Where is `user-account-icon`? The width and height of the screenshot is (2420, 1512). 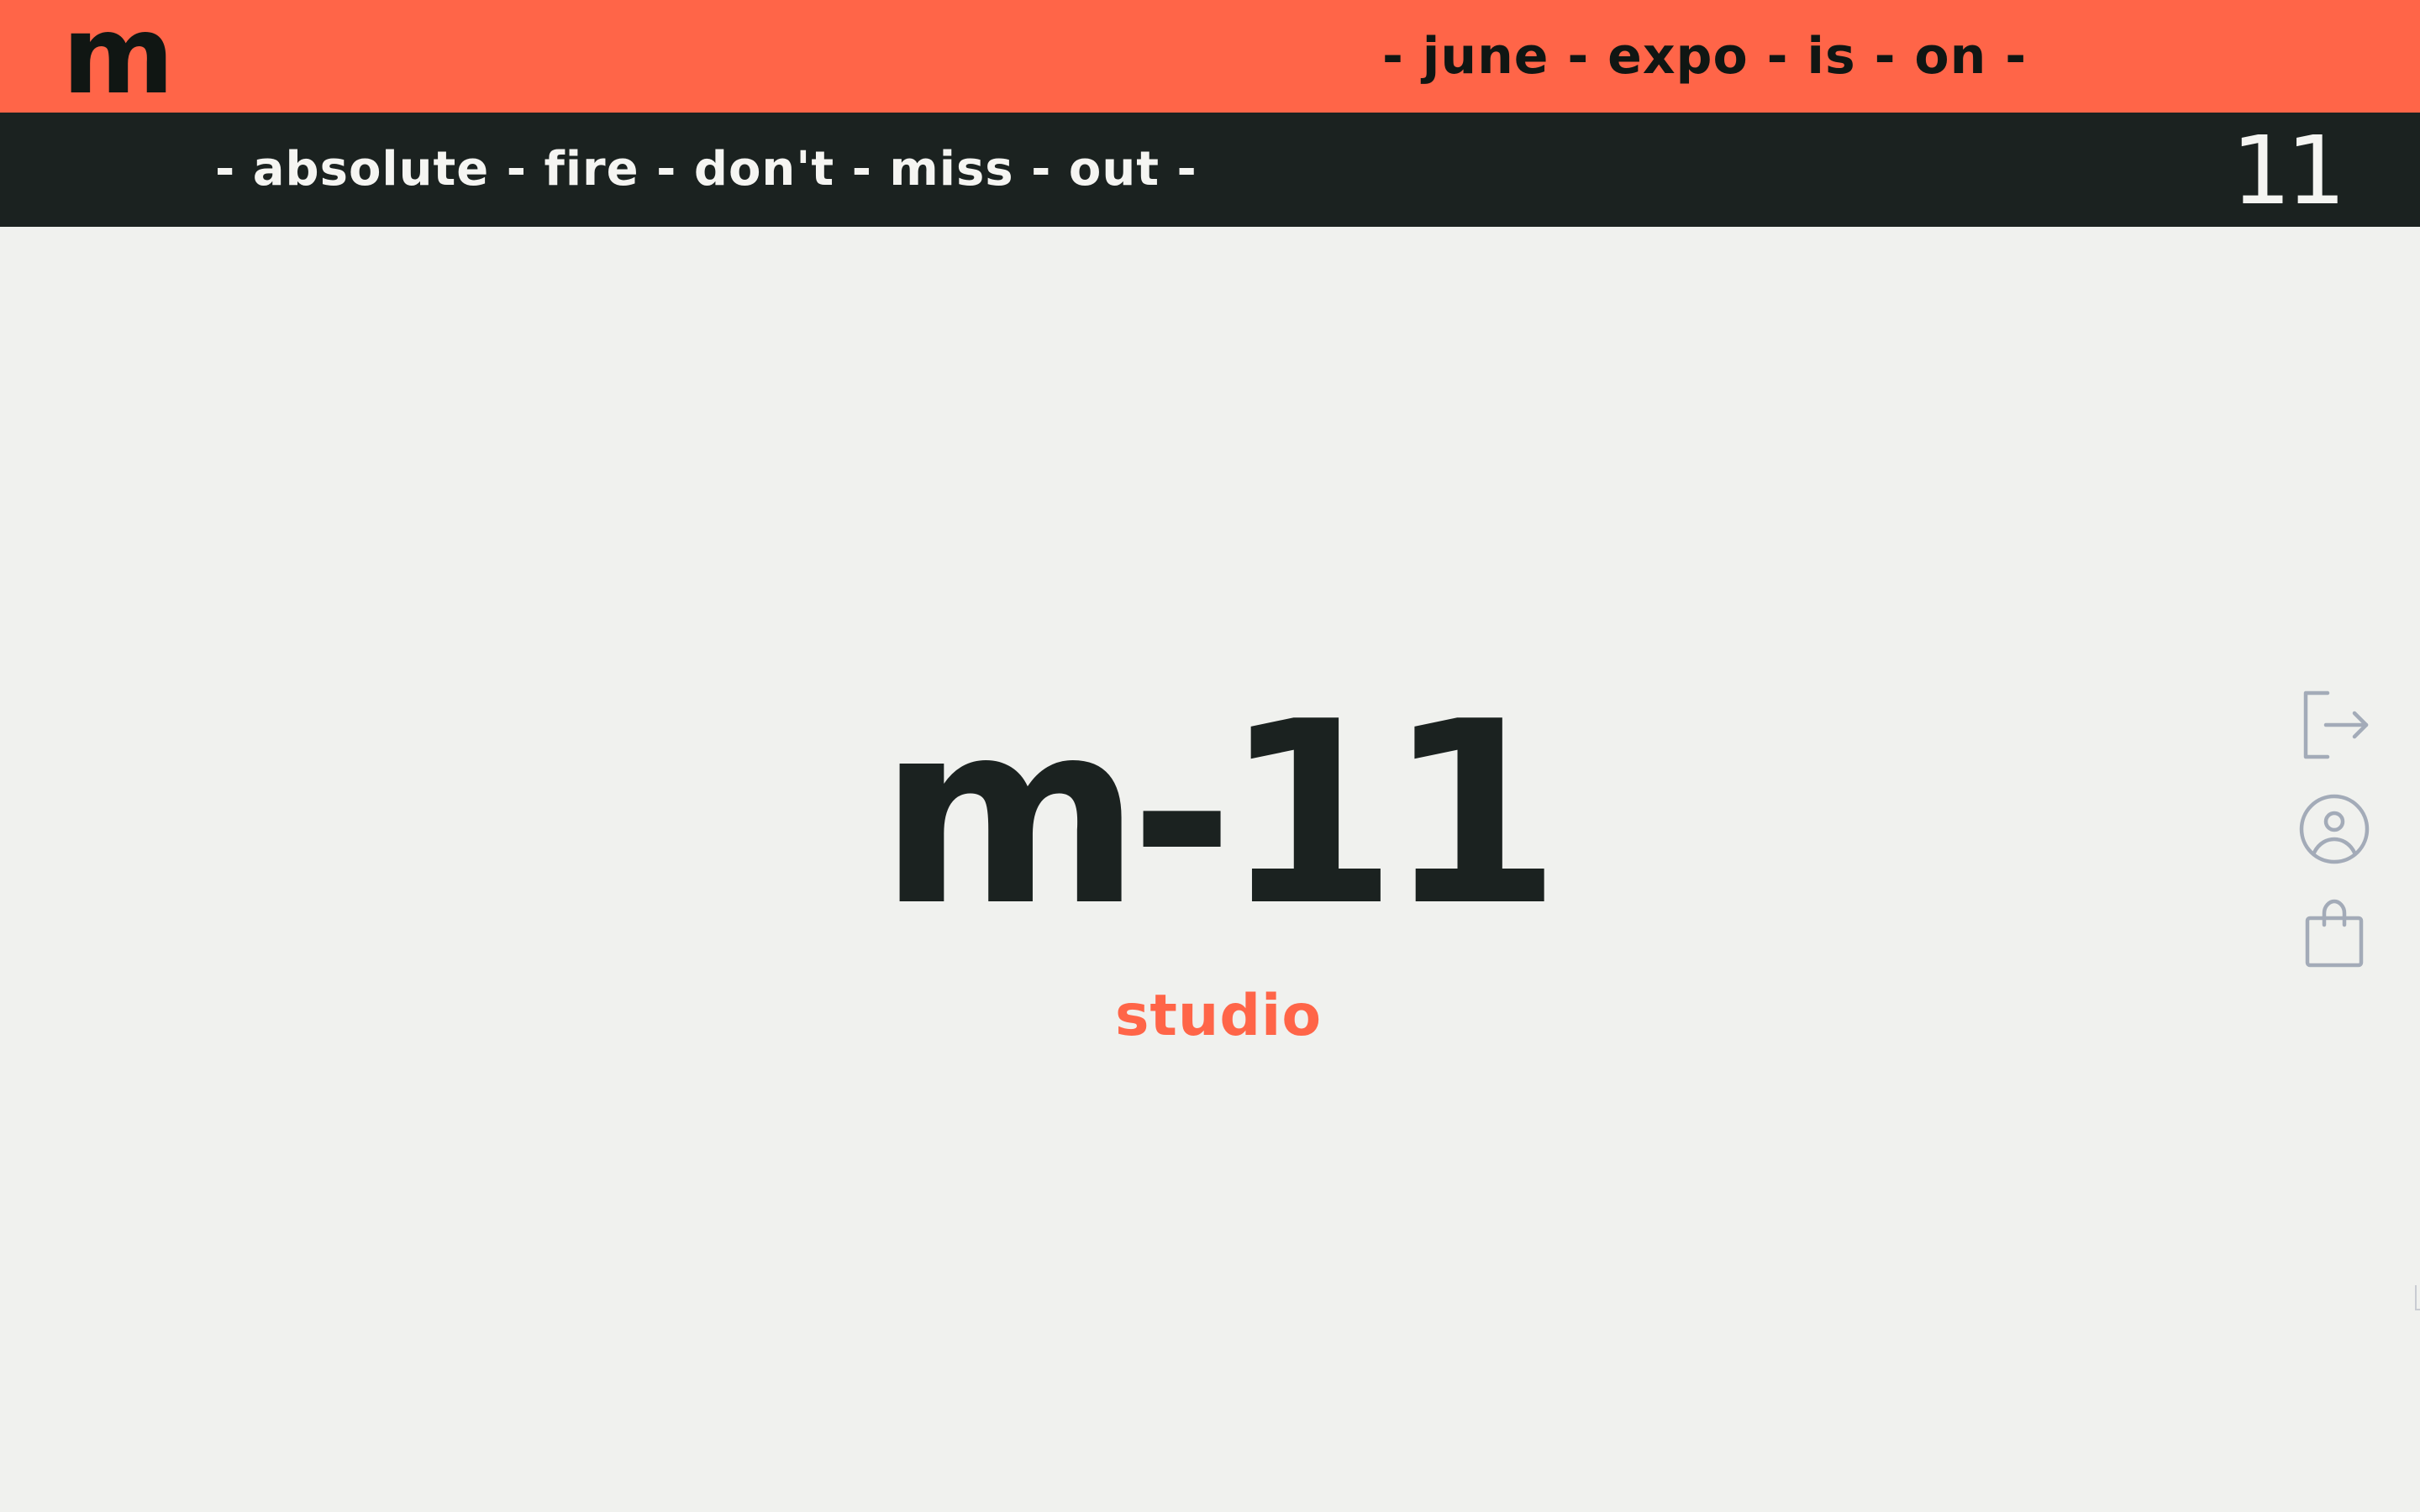 user-account-icon is located at coordinates (2334, 829).